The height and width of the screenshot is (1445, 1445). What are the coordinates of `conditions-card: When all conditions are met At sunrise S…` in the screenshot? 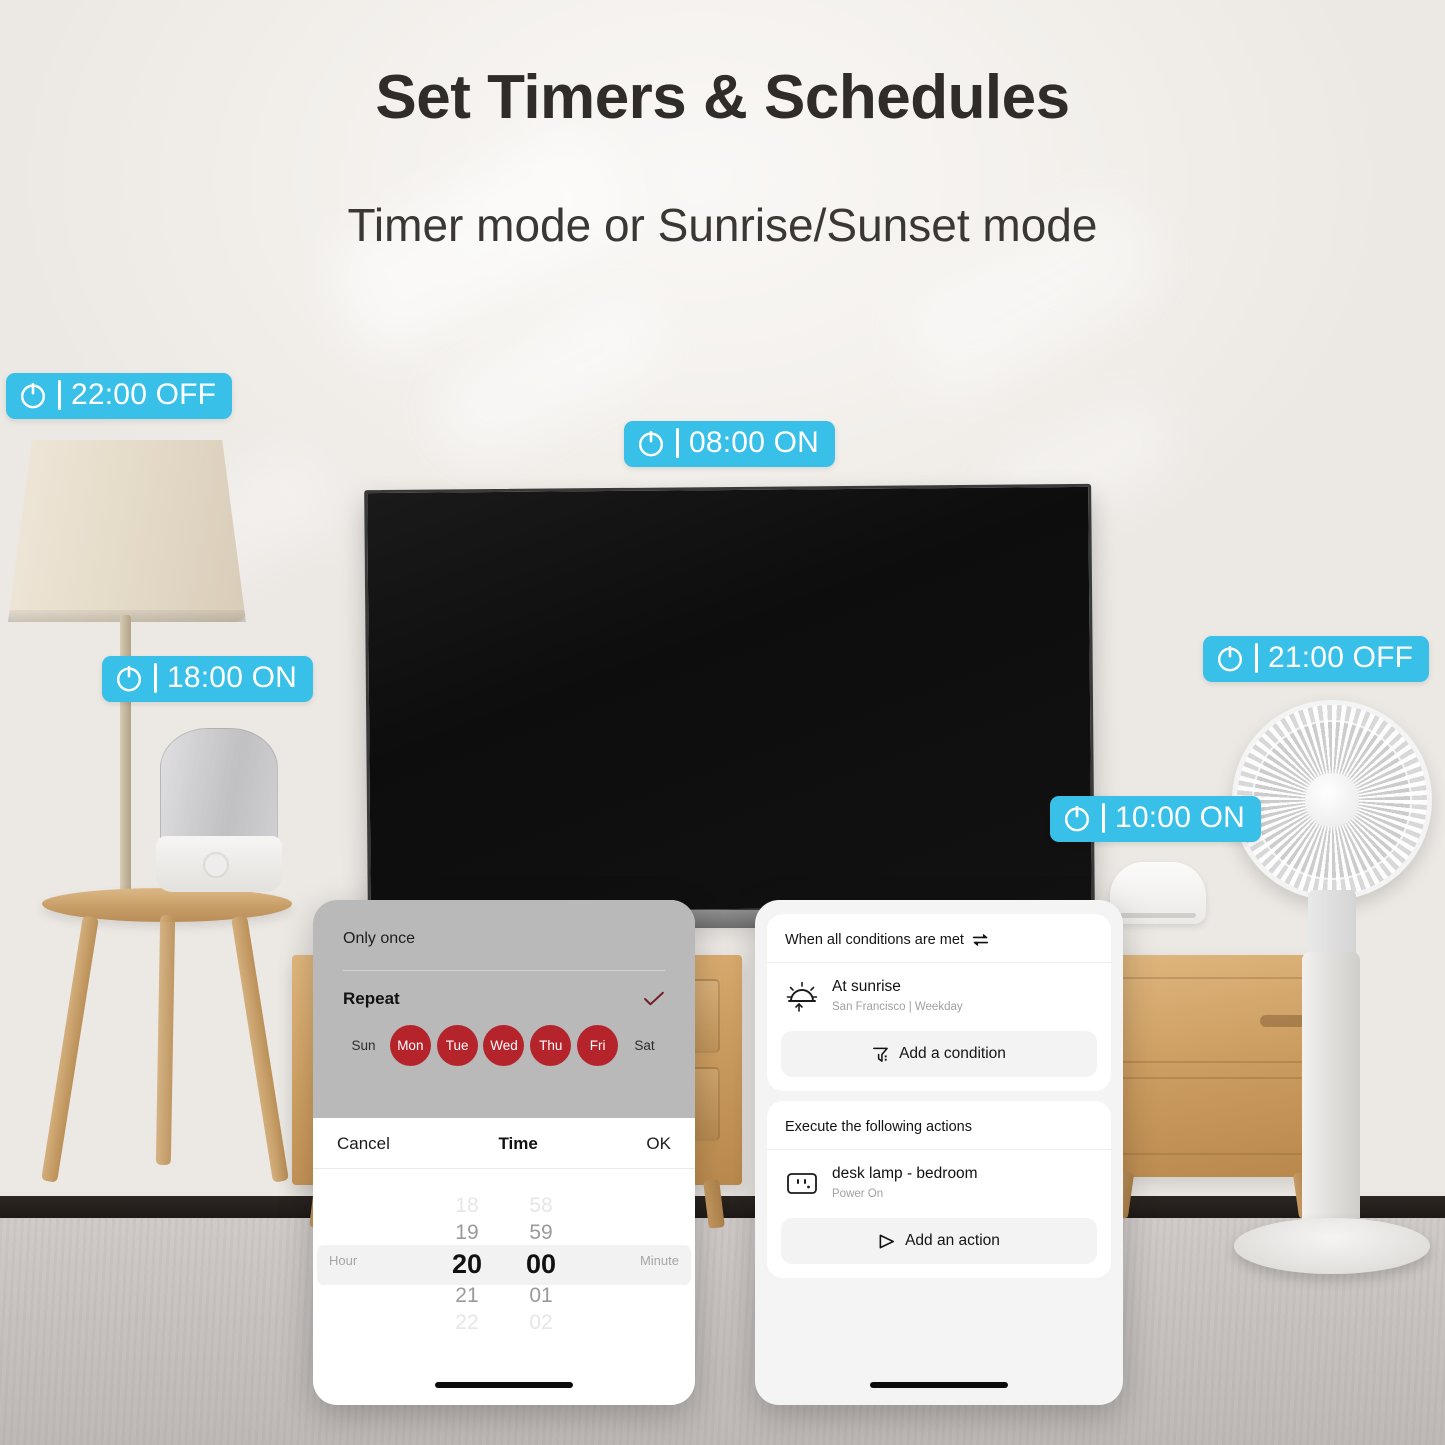 It's located at (939, 1002).